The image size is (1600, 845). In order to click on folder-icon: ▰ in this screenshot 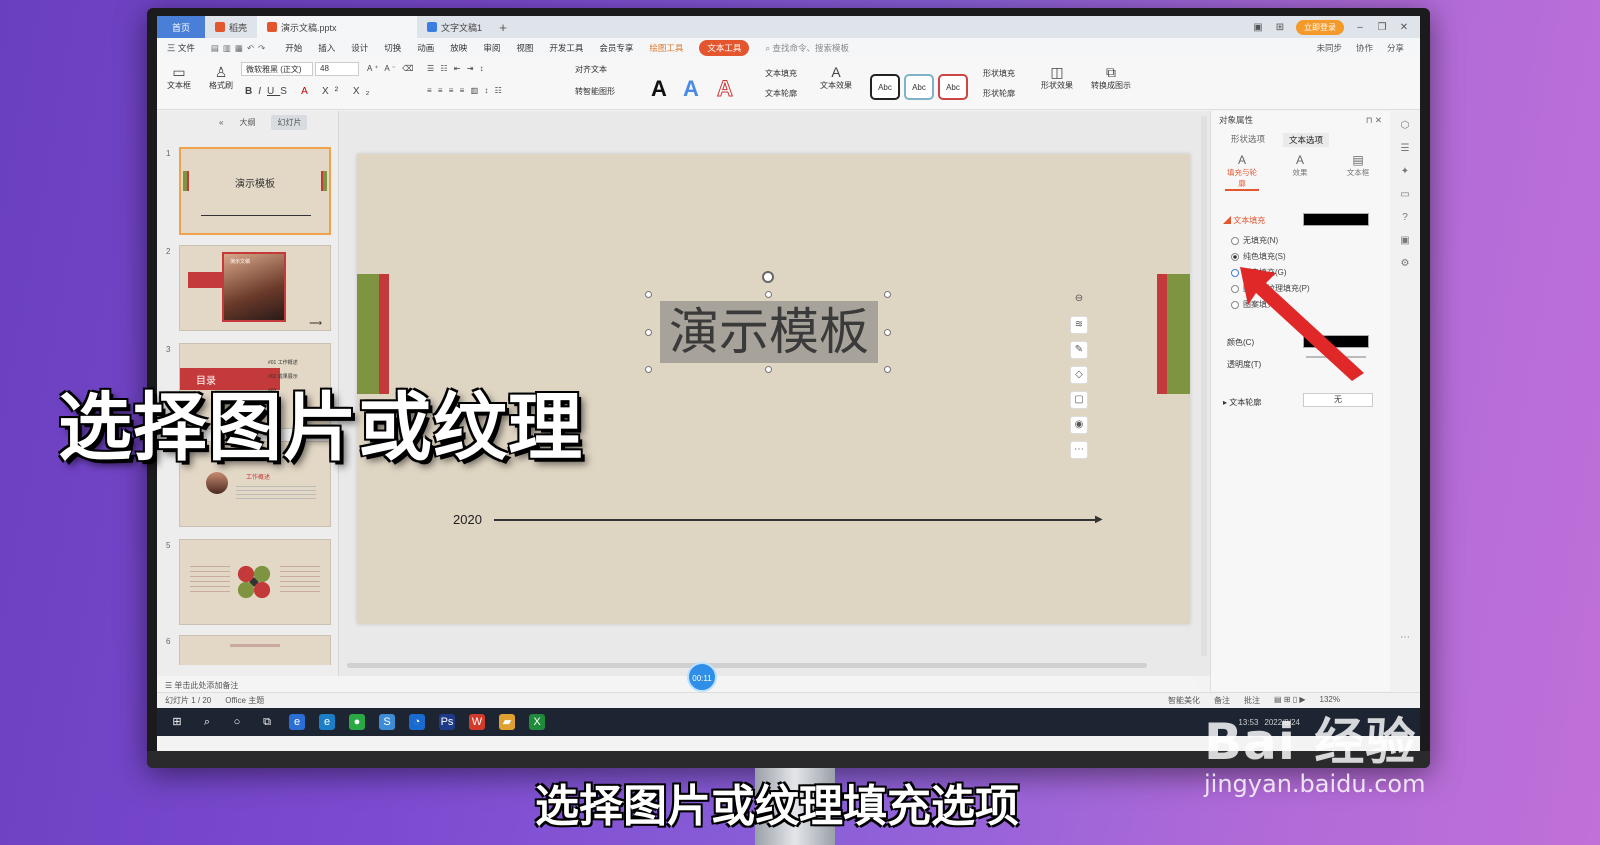, I will do `click(507, 722)`.